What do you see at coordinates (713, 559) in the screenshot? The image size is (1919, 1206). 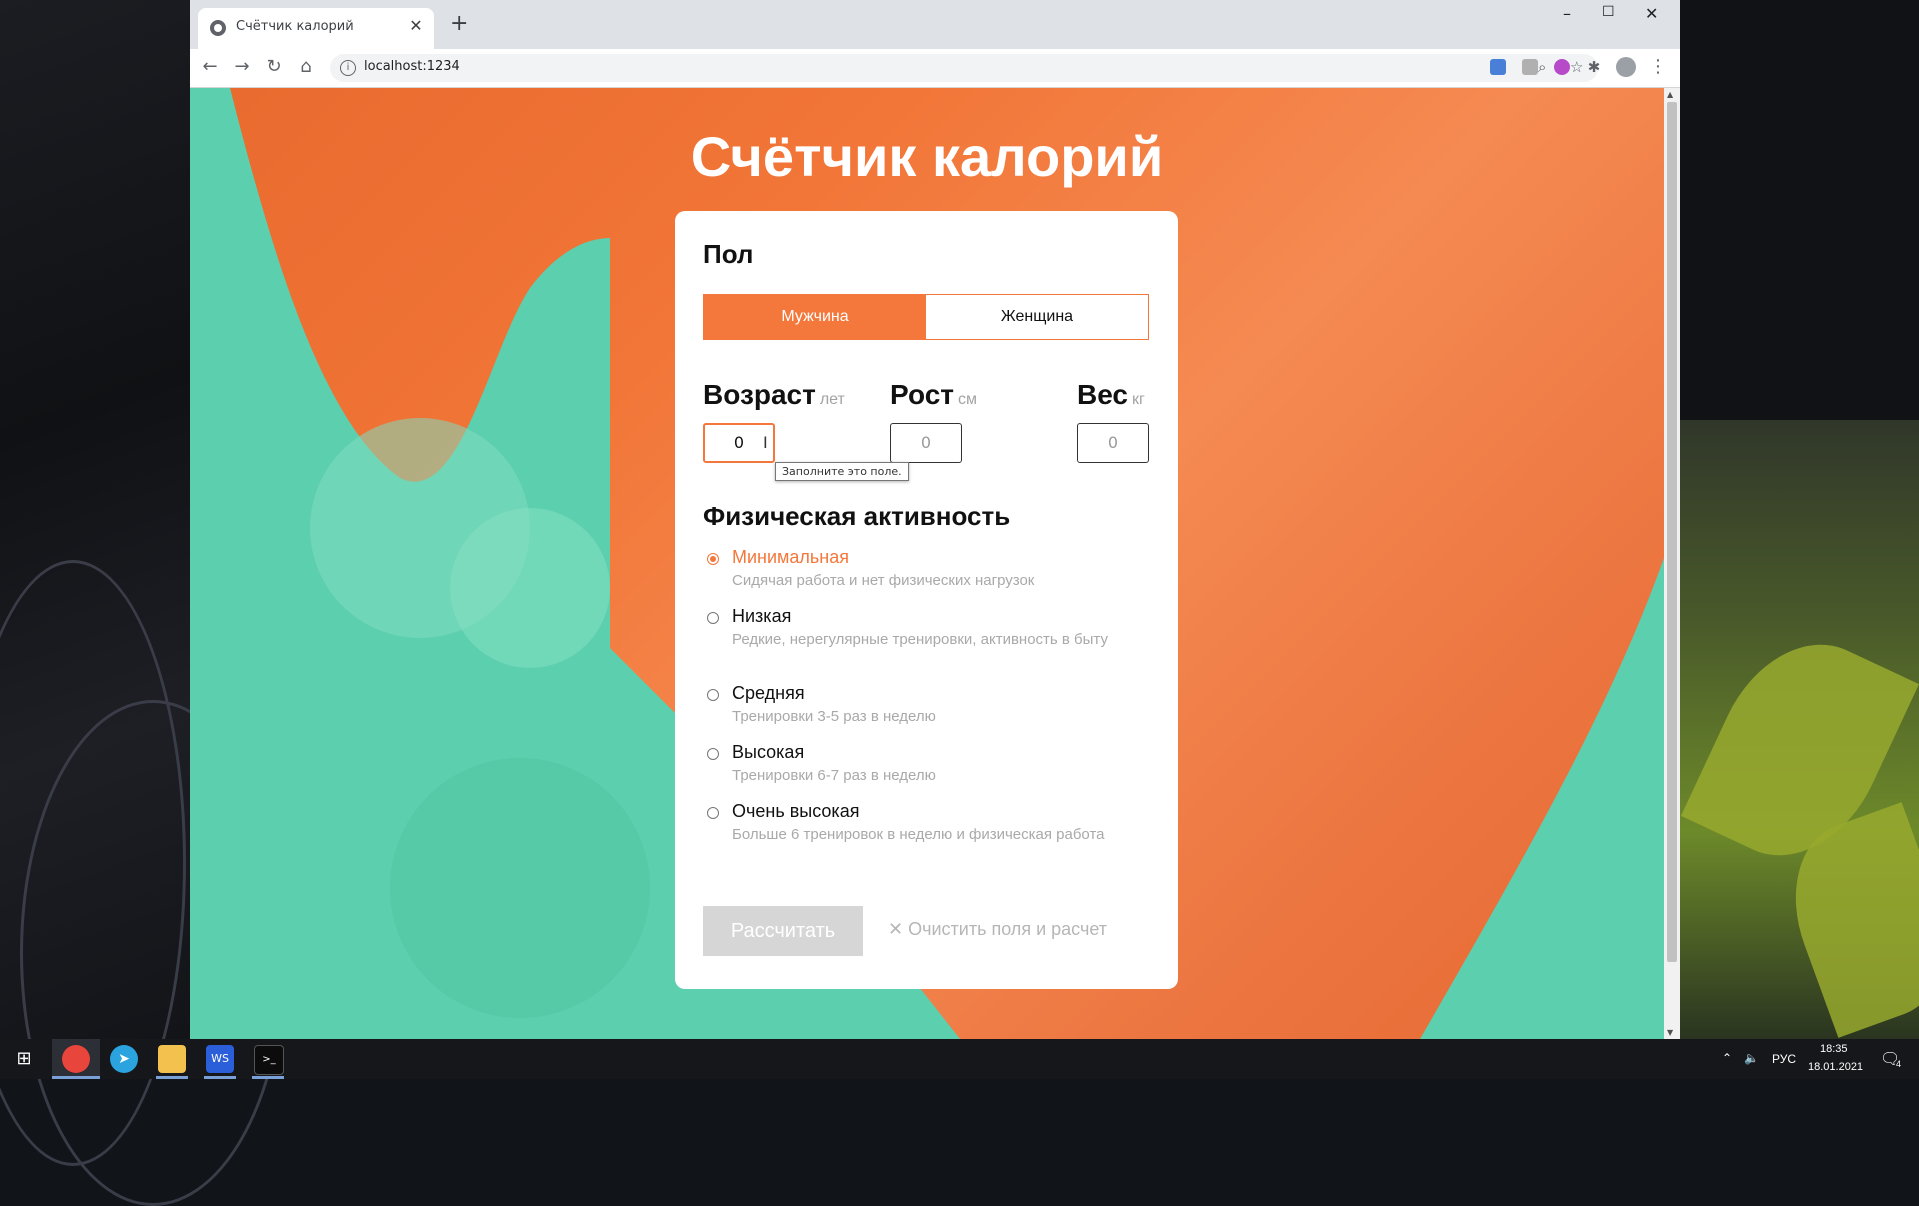 I see `radio-checked` at bounding box center [713, 559].